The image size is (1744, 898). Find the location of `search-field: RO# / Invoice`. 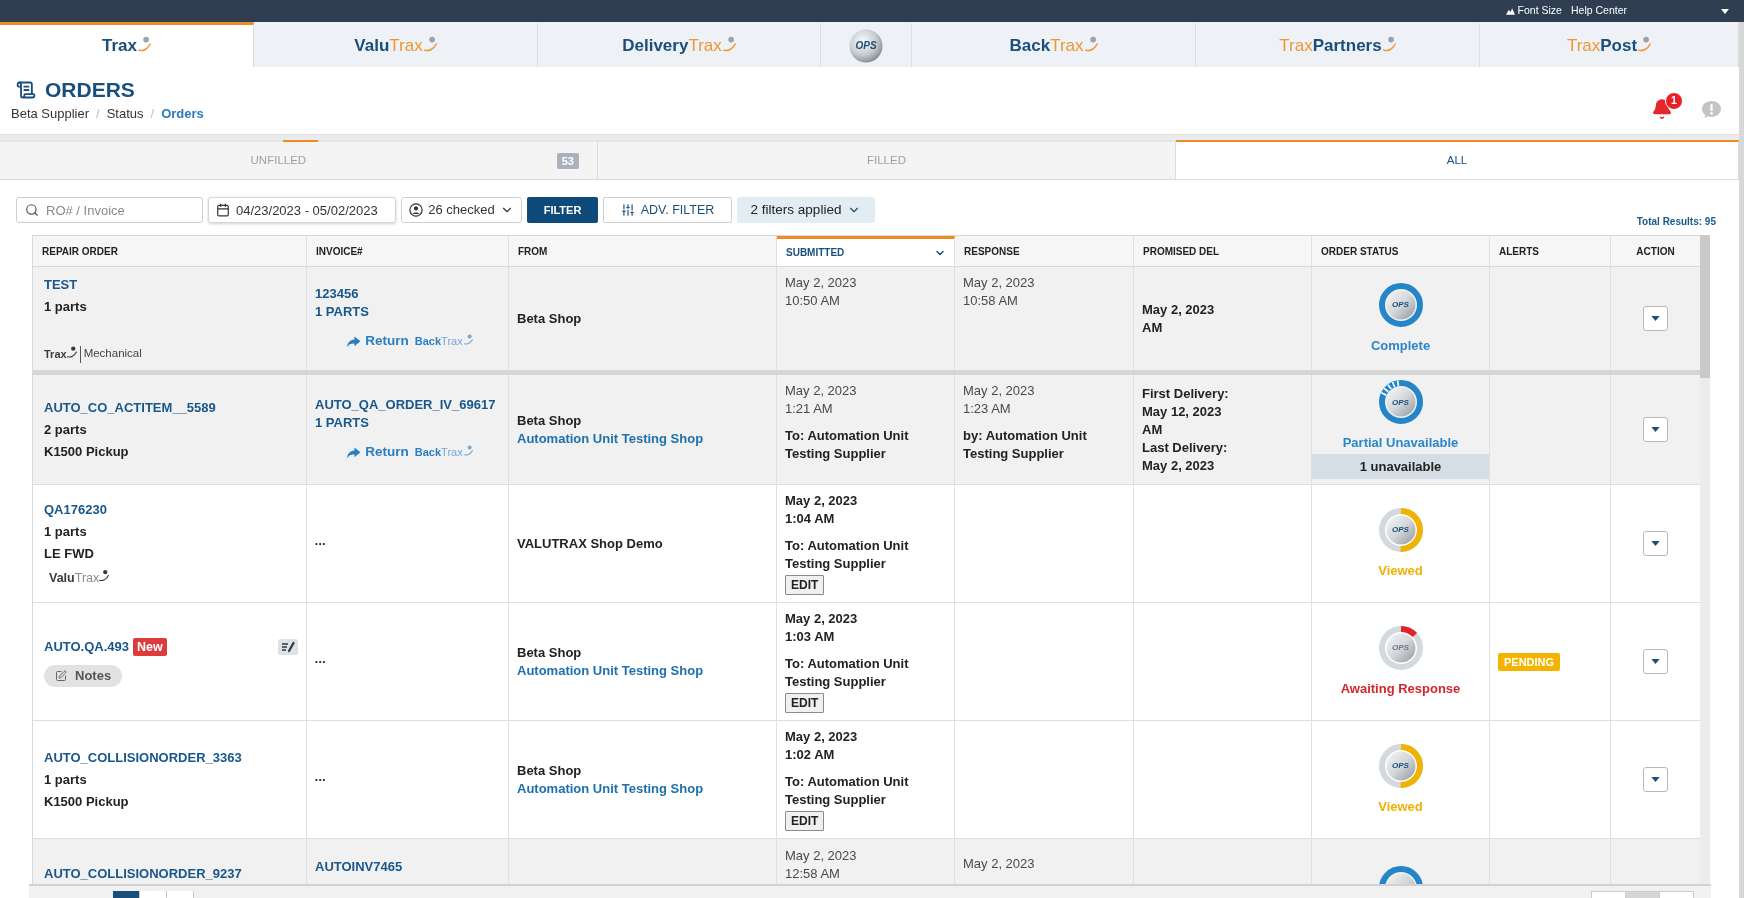

search-field: RO# / Invoice is located at coordinates (109, 210).